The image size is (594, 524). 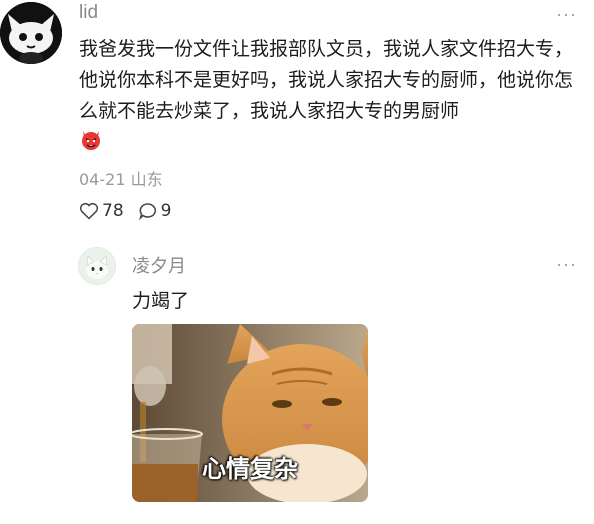 I want to click on comment-stats: 78 9, so click(x=125, y=211).